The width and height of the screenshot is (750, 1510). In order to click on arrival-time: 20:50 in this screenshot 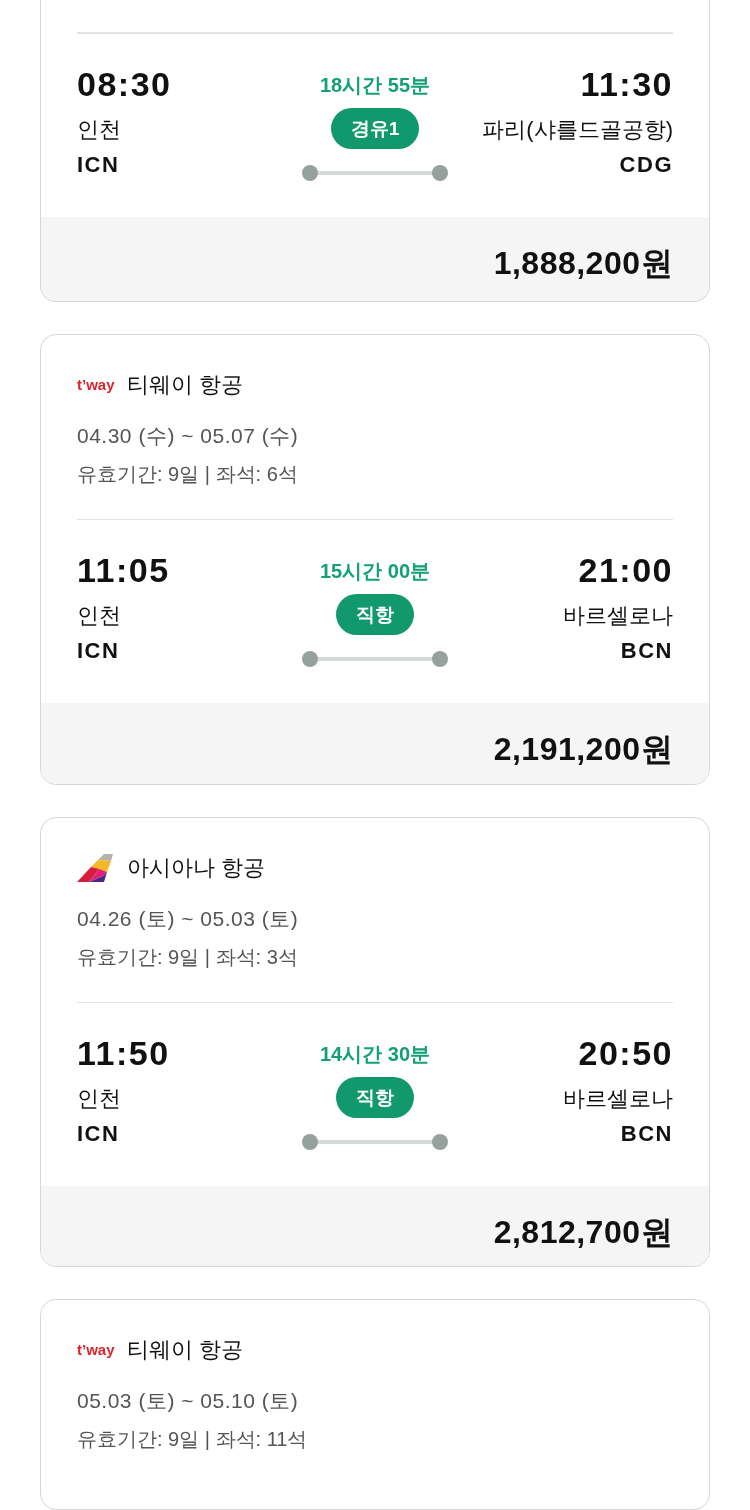, I will do `click(625, 1053)`.